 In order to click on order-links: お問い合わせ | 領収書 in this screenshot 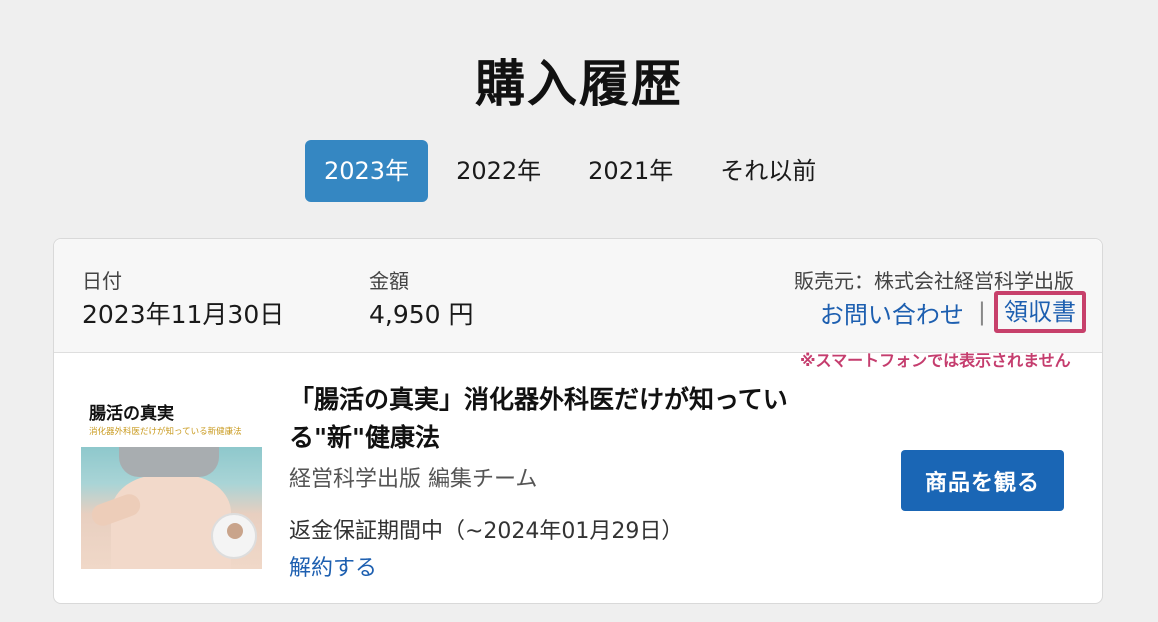, I will do `click(953, 312)`.